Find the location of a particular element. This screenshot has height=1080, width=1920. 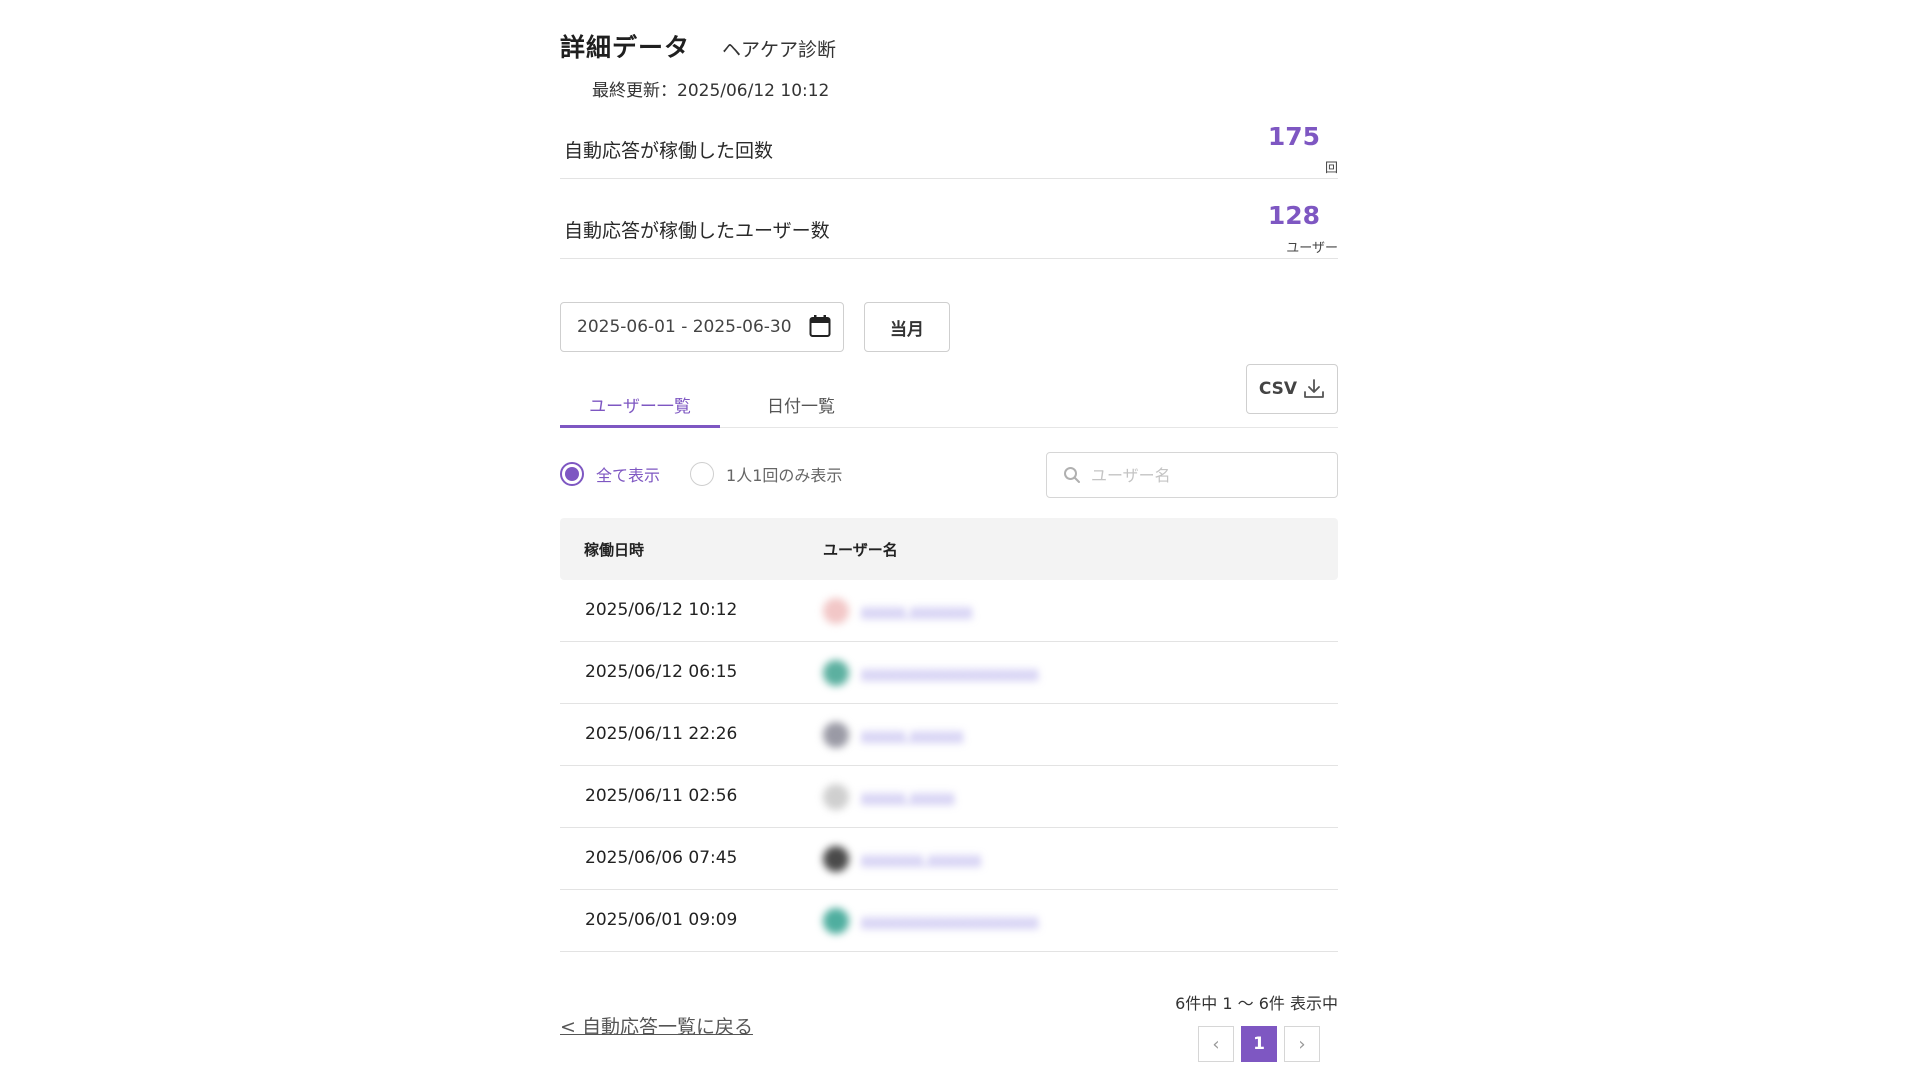

pagination: ‹ 1 › is located at coordinates (1259, 1044).